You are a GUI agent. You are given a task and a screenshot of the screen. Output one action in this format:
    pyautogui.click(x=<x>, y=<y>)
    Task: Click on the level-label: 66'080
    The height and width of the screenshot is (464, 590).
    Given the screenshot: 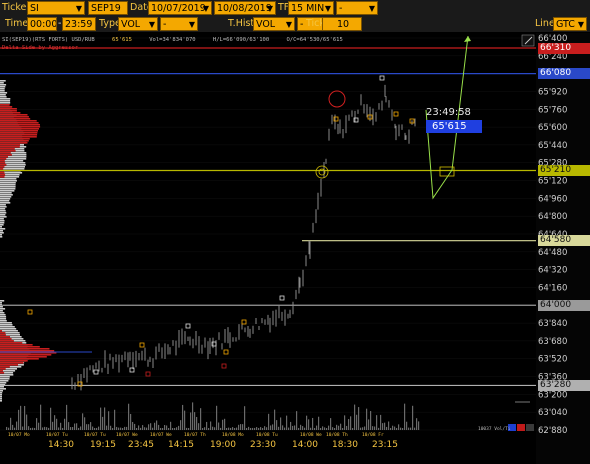 What is the action you would take?
    pyautogui.click(x=564, y=73)
    